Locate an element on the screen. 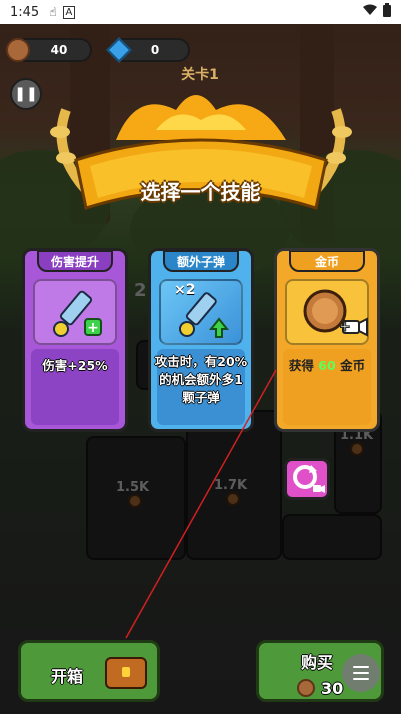  status-time: 1:45 is located at coordinates (25, 12).